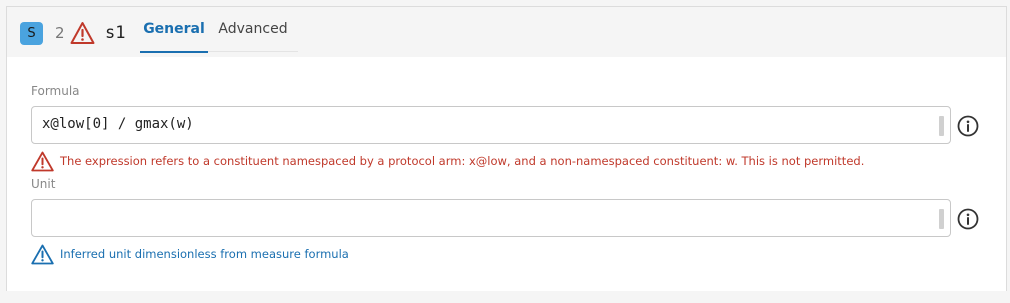 The width and height of the screenshot is (1010, 303). I want to click on unit-scrollbar, so click(941, 219).